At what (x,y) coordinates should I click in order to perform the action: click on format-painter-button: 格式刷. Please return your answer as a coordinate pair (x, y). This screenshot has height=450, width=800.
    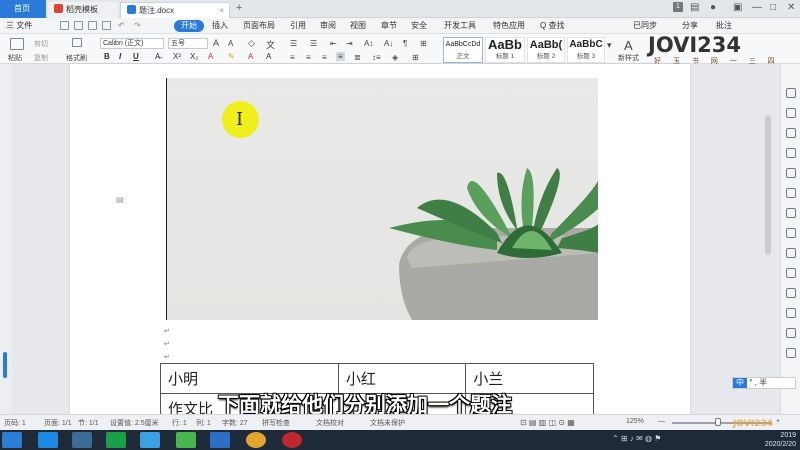
    Looking at the image, I should click on (76, 58).